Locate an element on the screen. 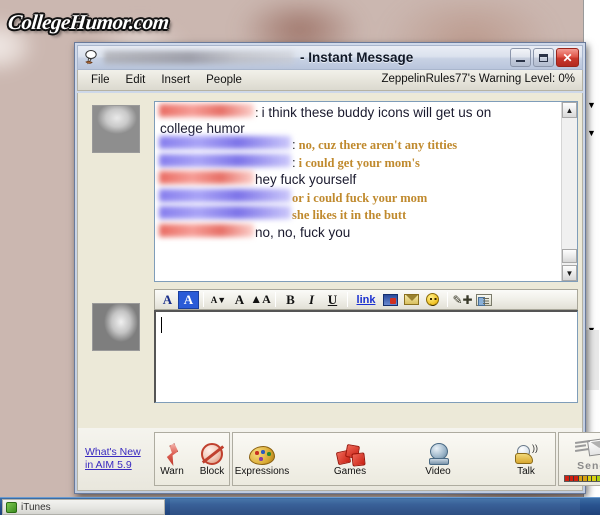 Image resolution: width=600 pixels, height=515 pixels. maximize-icon is located at coordinates (543, 57).